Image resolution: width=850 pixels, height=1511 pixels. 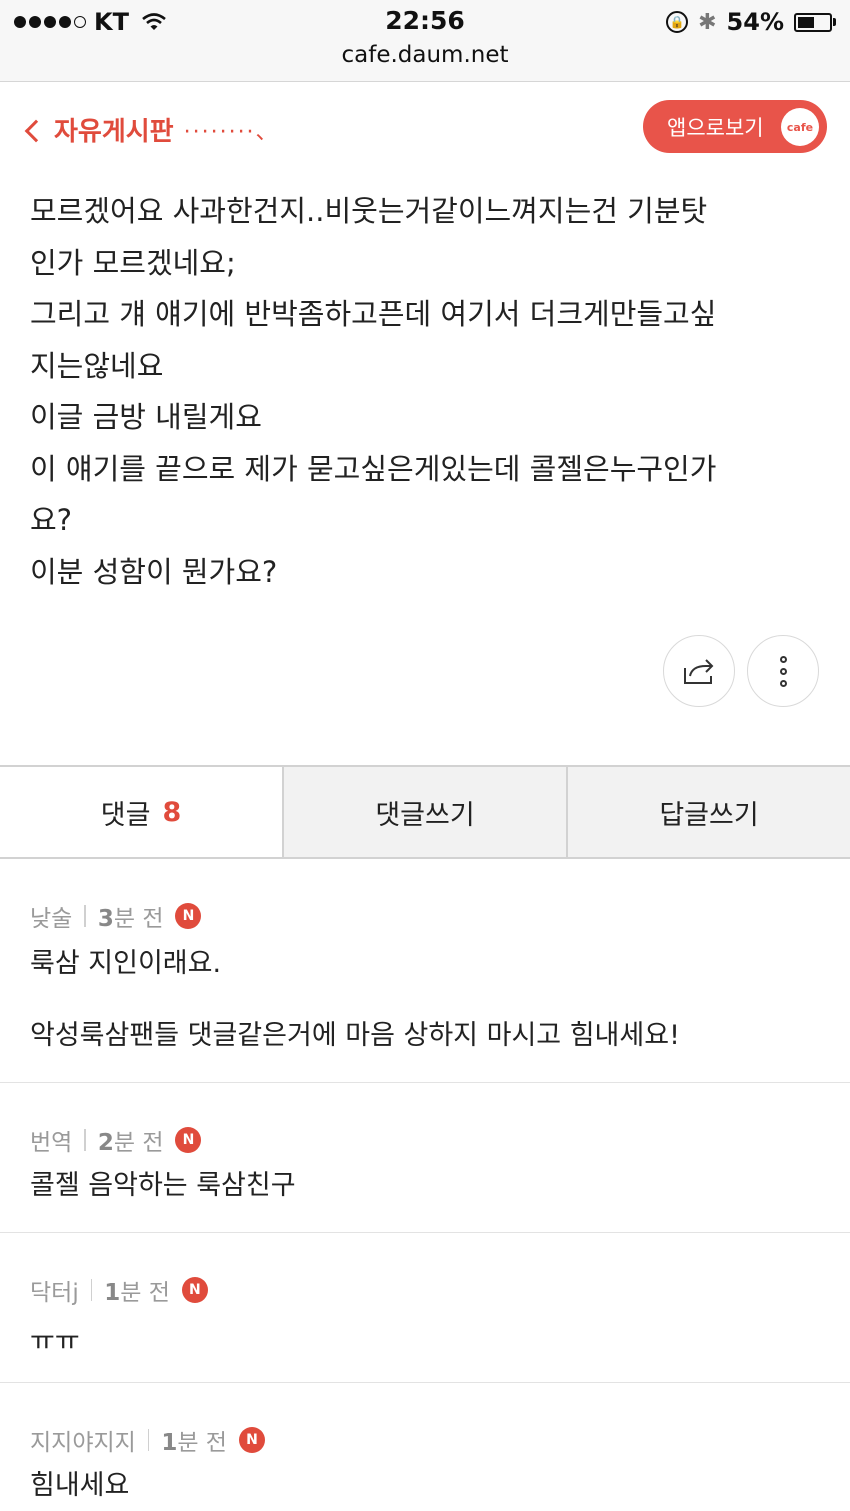 What do you see at coordinates (425, 1308) in the screenshot?
I see `comment-item: 닥터j 1분 전 N ㅠㅠ` at bounding box center [425, 1308].